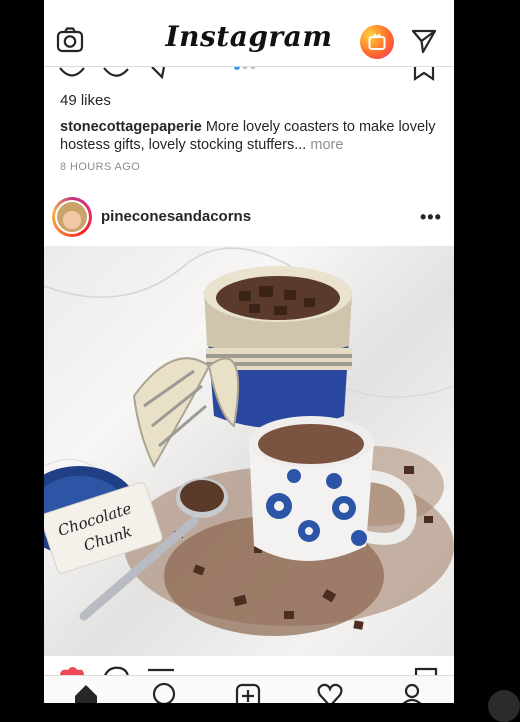 This screenshot has width=520, height=722. What do you see at coordinates (72, 72) in the screenshot?
I see `like-icon` at bounding box center [72, 72].